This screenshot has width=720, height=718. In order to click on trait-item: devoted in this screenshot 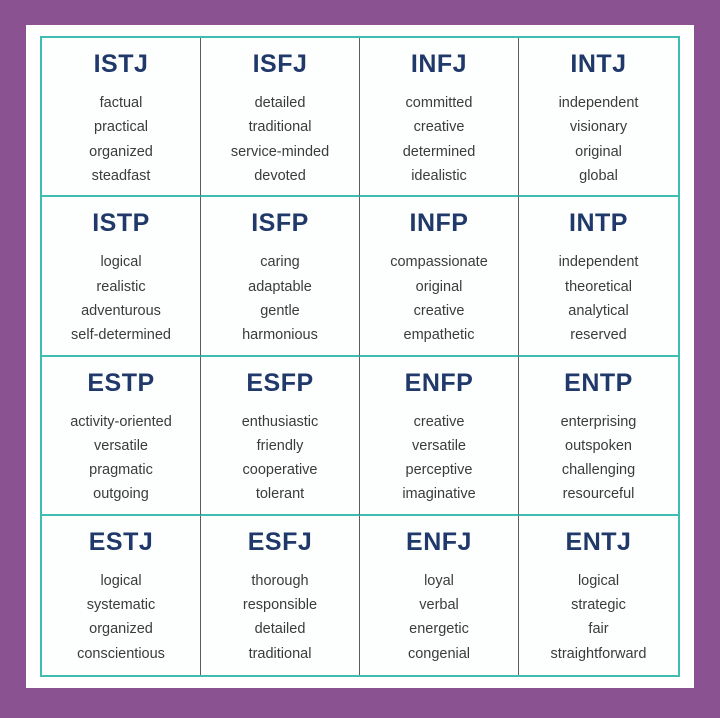, I will do `click(280, 175)`.